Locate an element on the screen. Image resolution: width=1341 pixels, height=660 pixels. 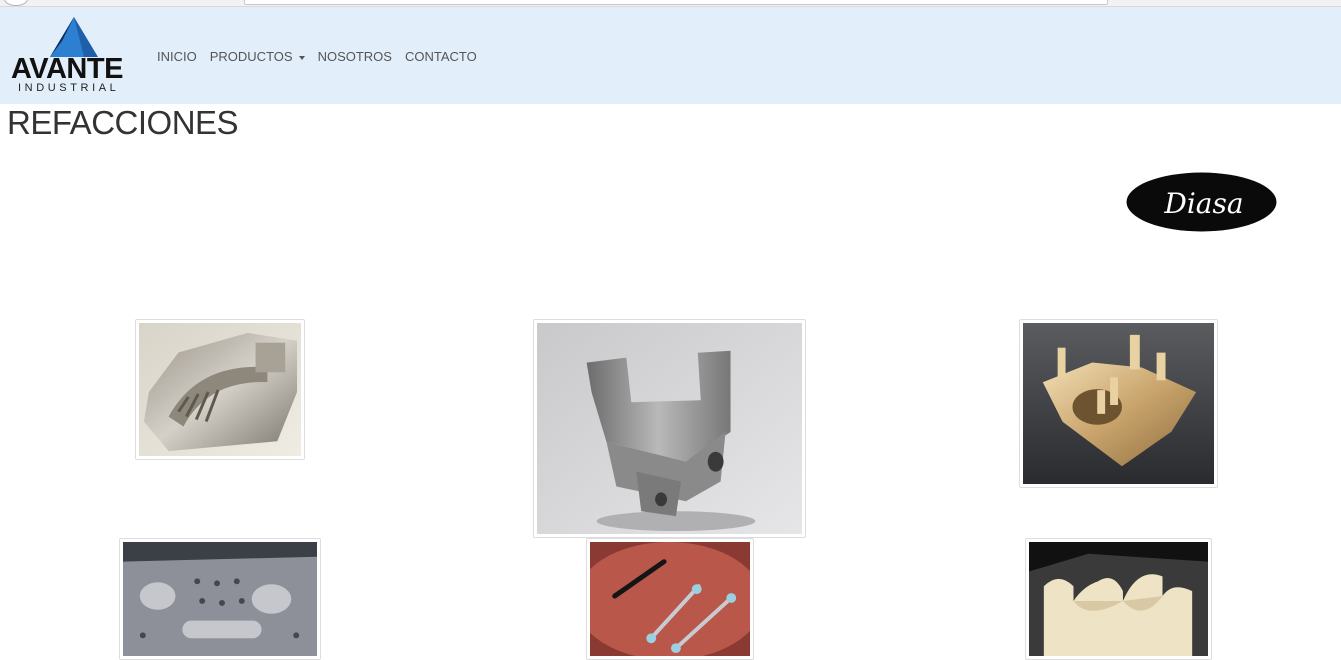
diasa-logo-image: Diasa is located at coordinates (1201, 202).